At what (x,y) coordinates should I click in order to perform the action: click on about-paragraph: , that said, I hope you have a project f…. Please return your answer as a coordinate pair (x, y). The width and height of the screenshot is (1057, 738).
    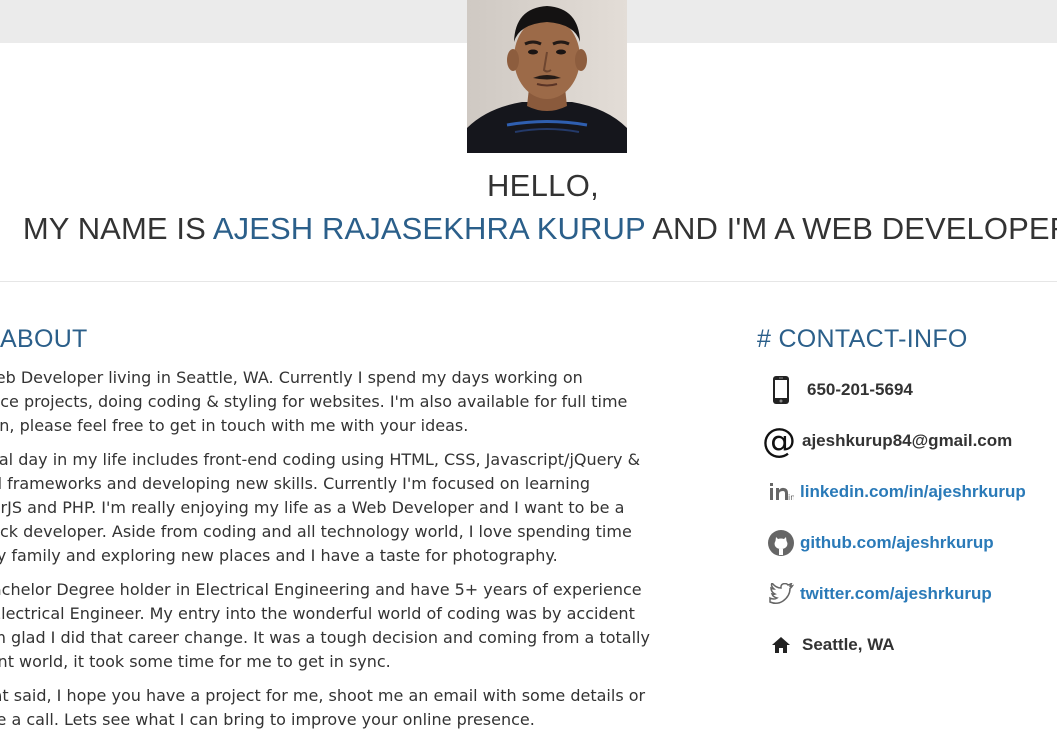
    Looking at the image, I should click on (368, 708).